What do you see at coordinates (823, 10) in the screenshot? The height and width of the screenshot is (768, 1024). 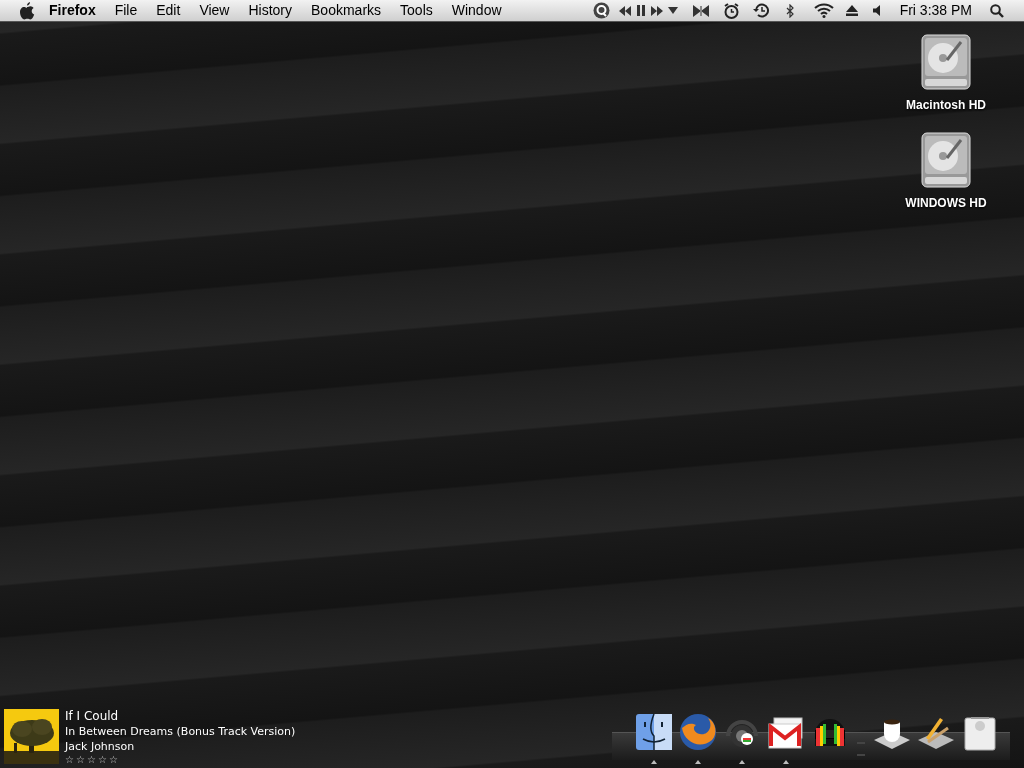 I see `wifi-icon` at bounding box center [823, 10].